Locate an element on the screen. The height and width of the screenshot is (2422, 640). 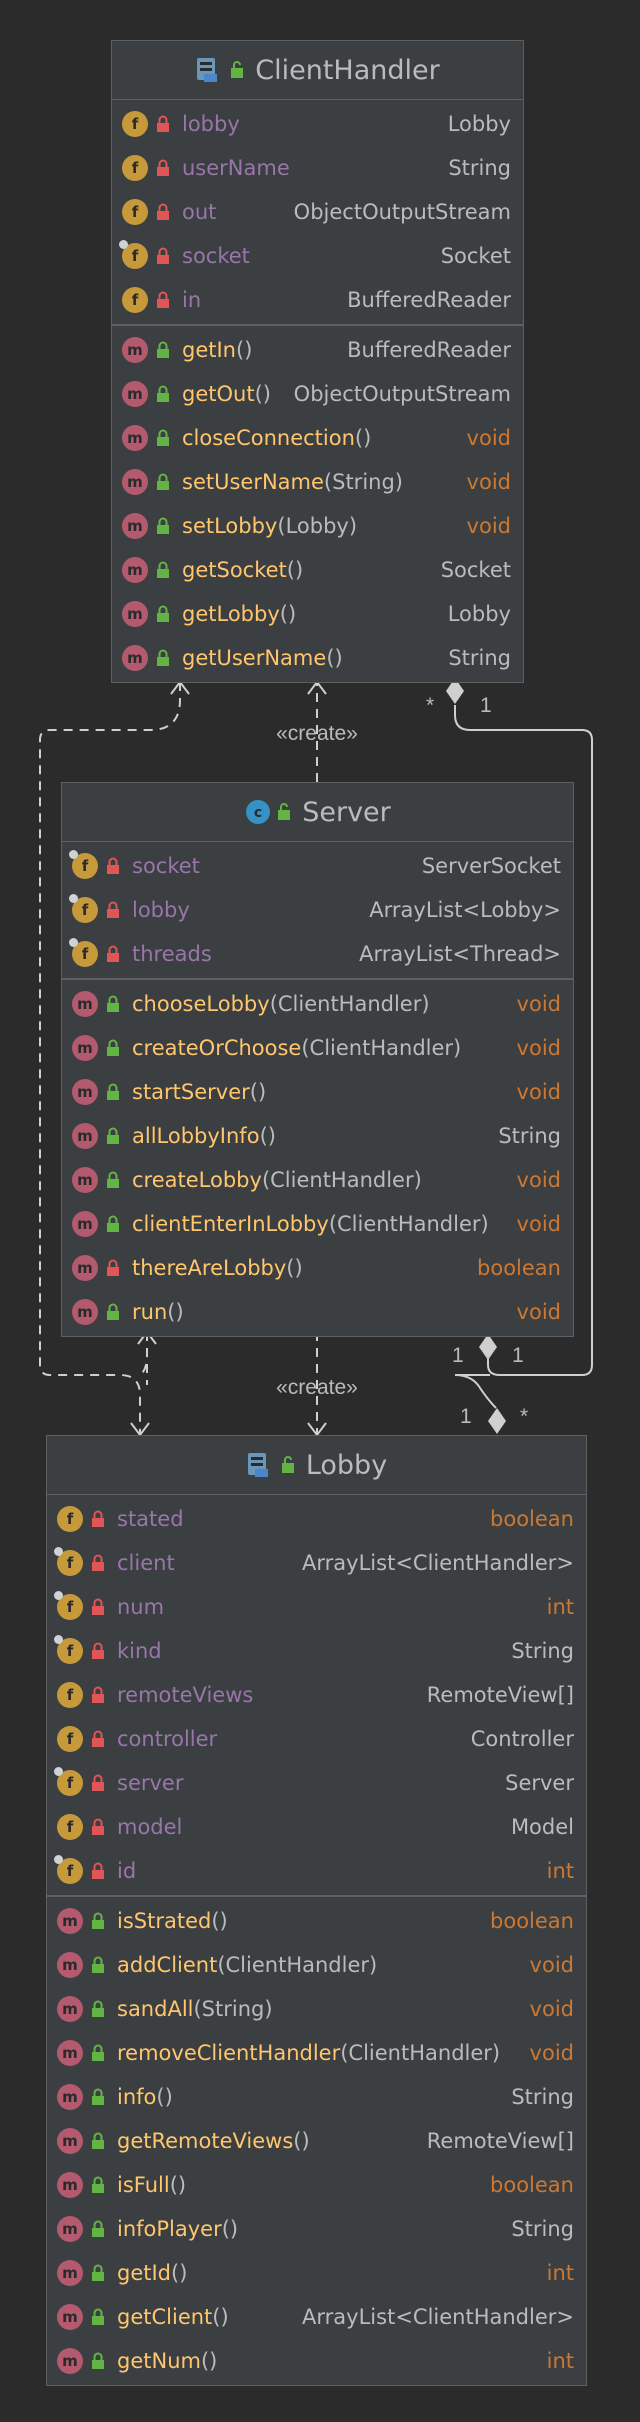
field-name: kind is located at coordinates (139, 1651).